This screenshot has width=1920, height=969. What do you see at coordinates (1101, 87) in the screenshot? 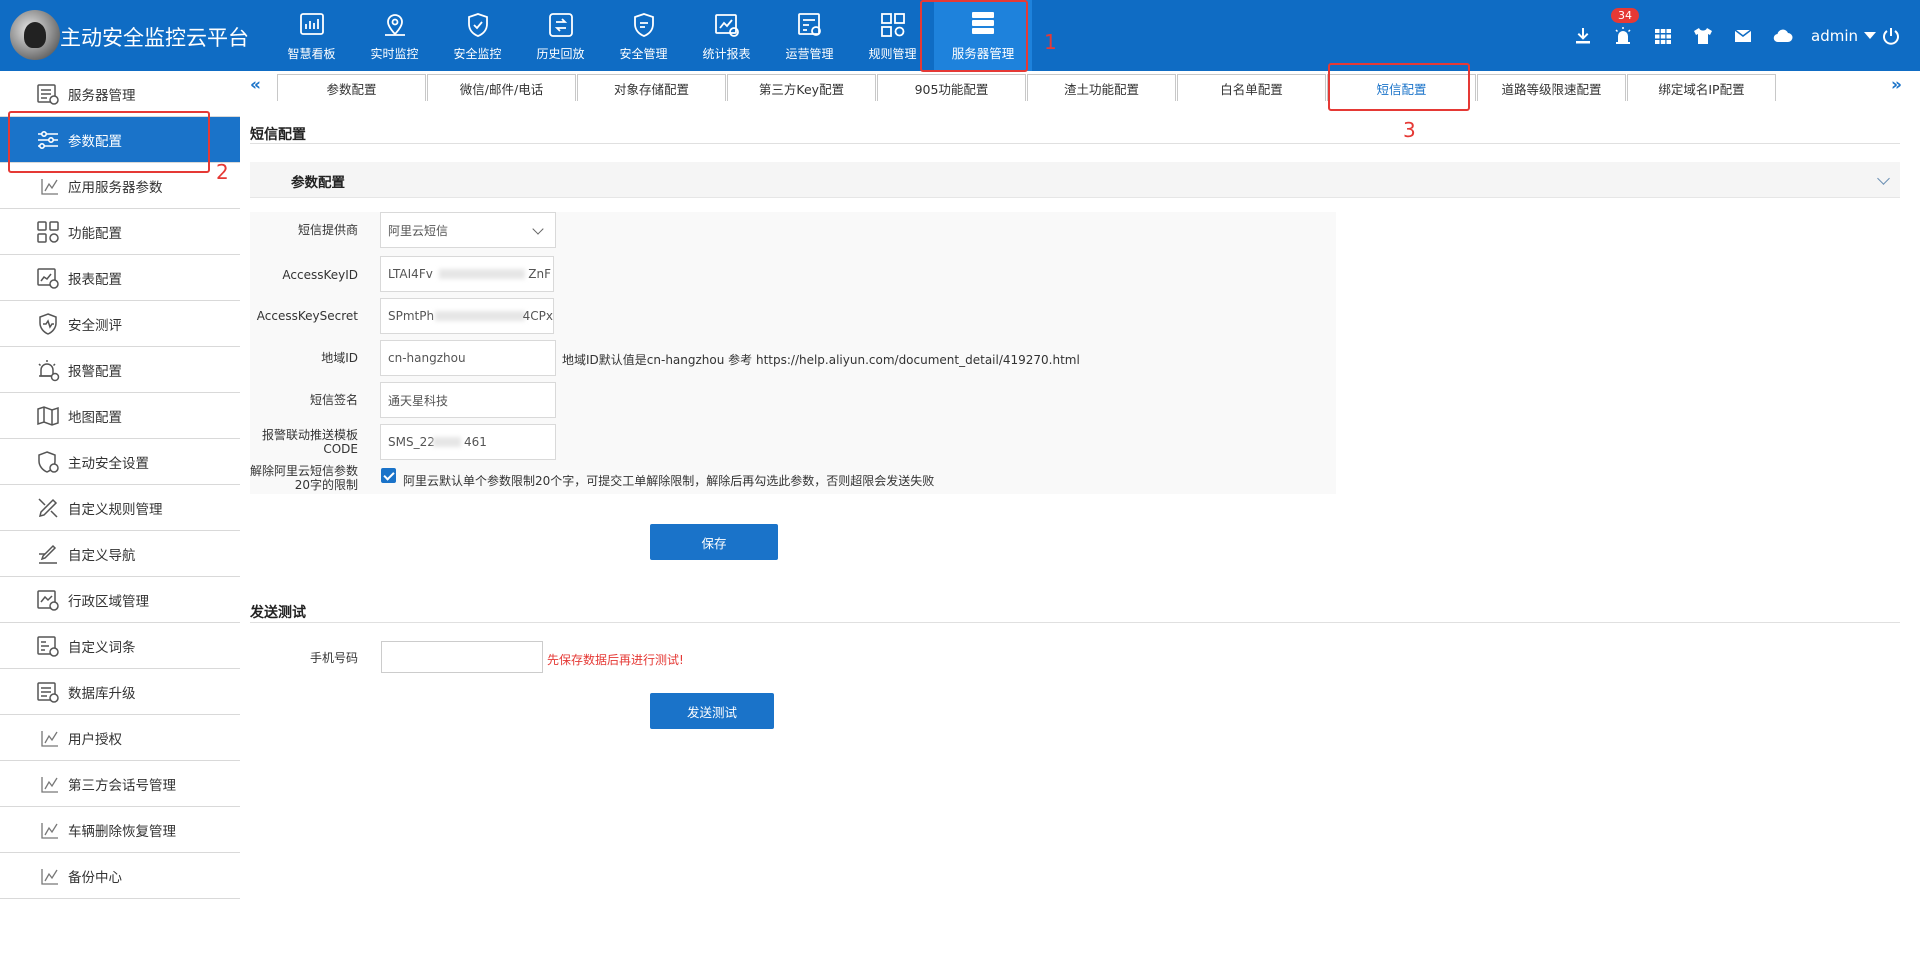
I see `tab-muck-function: 渣土功能配置` at bounding box center [1101, 87].